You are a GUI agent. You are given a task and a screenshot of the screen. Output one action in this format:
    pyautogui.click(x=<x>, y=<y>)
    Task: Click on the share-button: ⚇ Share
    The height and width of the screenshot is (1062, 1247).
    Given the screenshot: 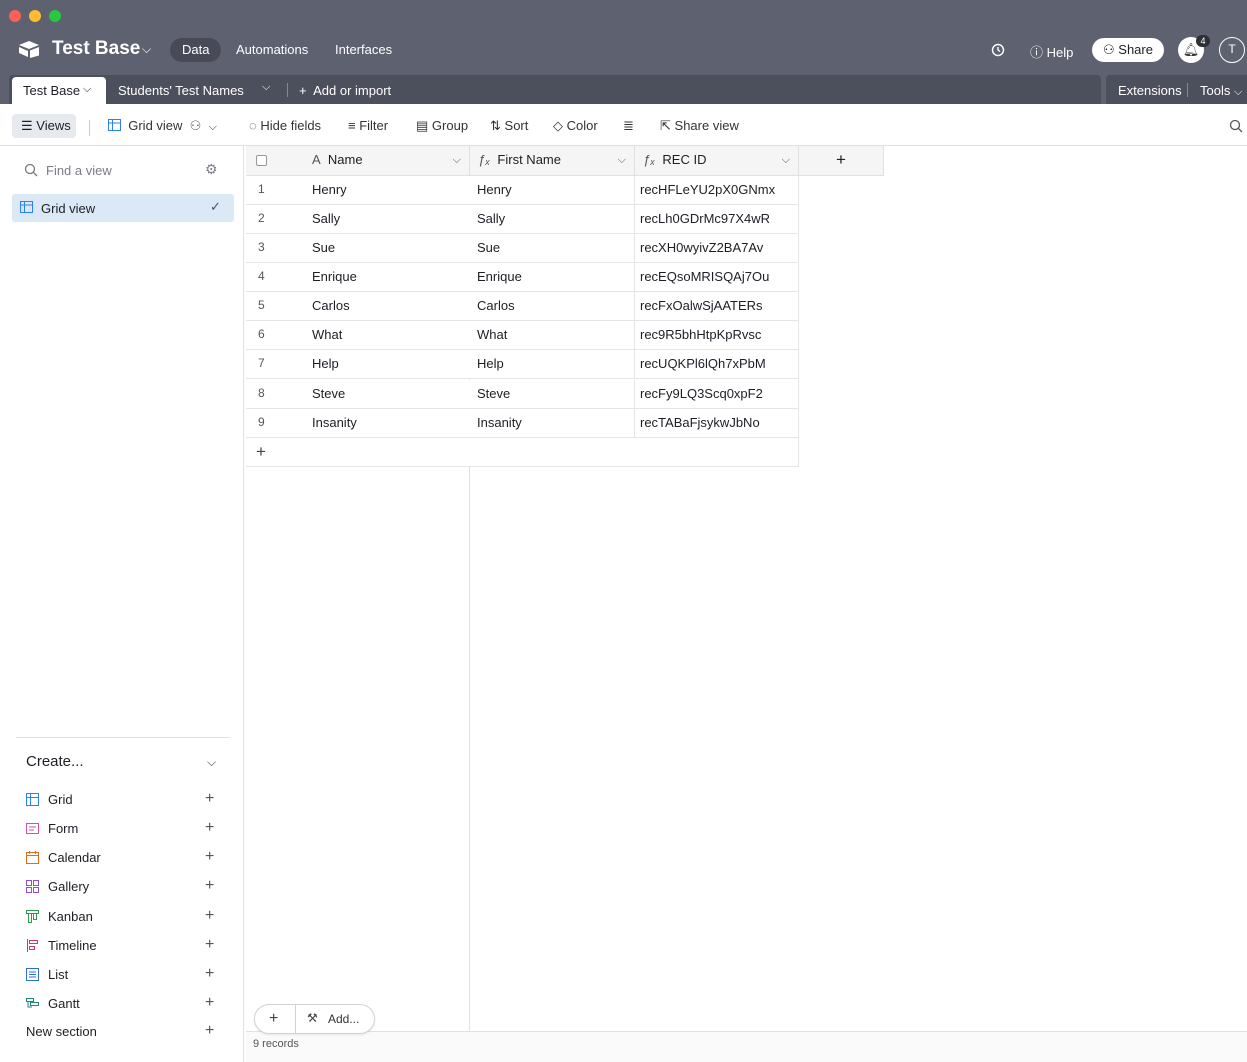 What is the action you would take?
    pyautogui.click(x=1128, y=50)
    